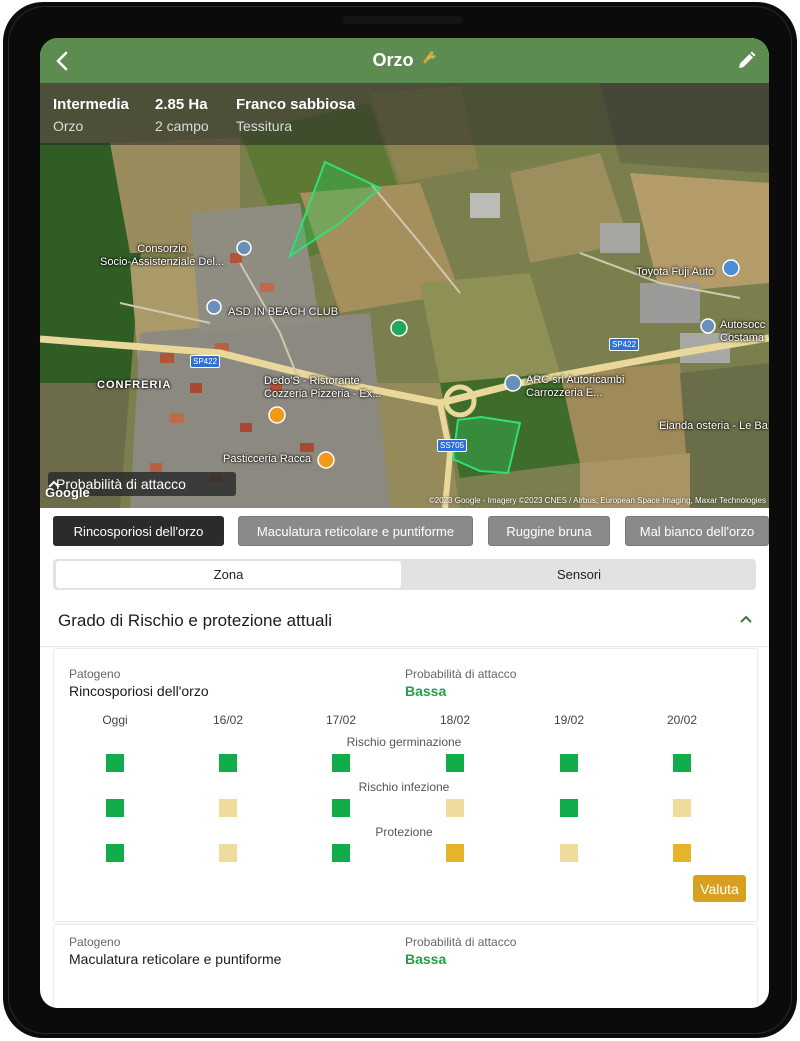 The height and width of the screenshot is (1041, 800). What do you see at coordinates (404, 832) in the screenshot?
I see `risk-row-label: Protezione` at bounding box center [404, 832].